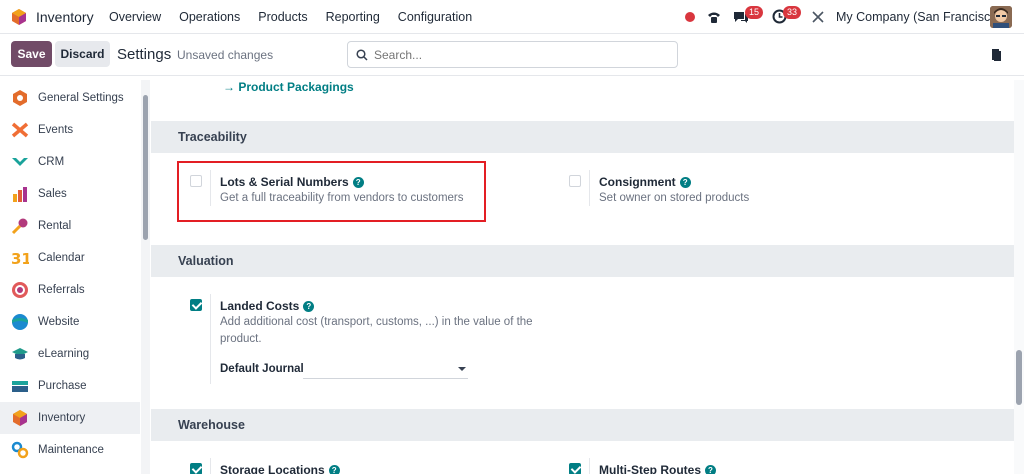 Image resolution: width=1024 pixels, height=474 pixels. Describe the element at coordinates (20, 130) in the screenshot. I see `events-icon` at that location.